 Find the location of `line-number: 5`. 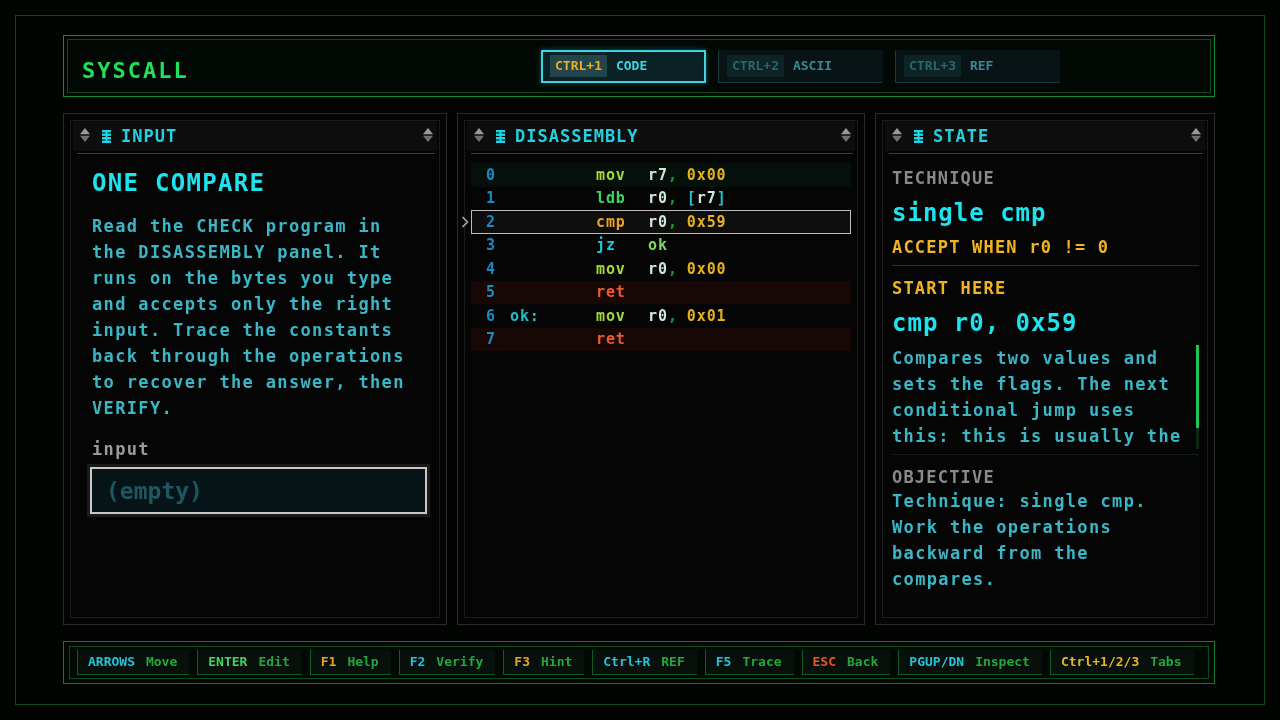

line-number: 5 is located at coordinates (491, 292).